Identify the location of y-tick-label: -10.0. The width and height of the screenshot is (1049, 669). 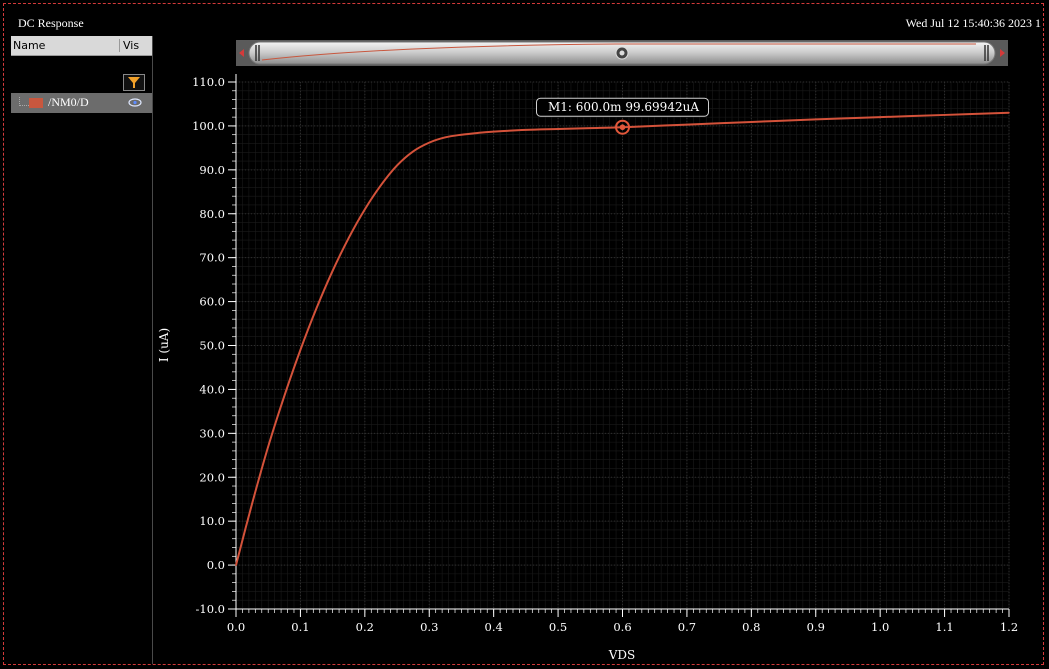
(211, 609).